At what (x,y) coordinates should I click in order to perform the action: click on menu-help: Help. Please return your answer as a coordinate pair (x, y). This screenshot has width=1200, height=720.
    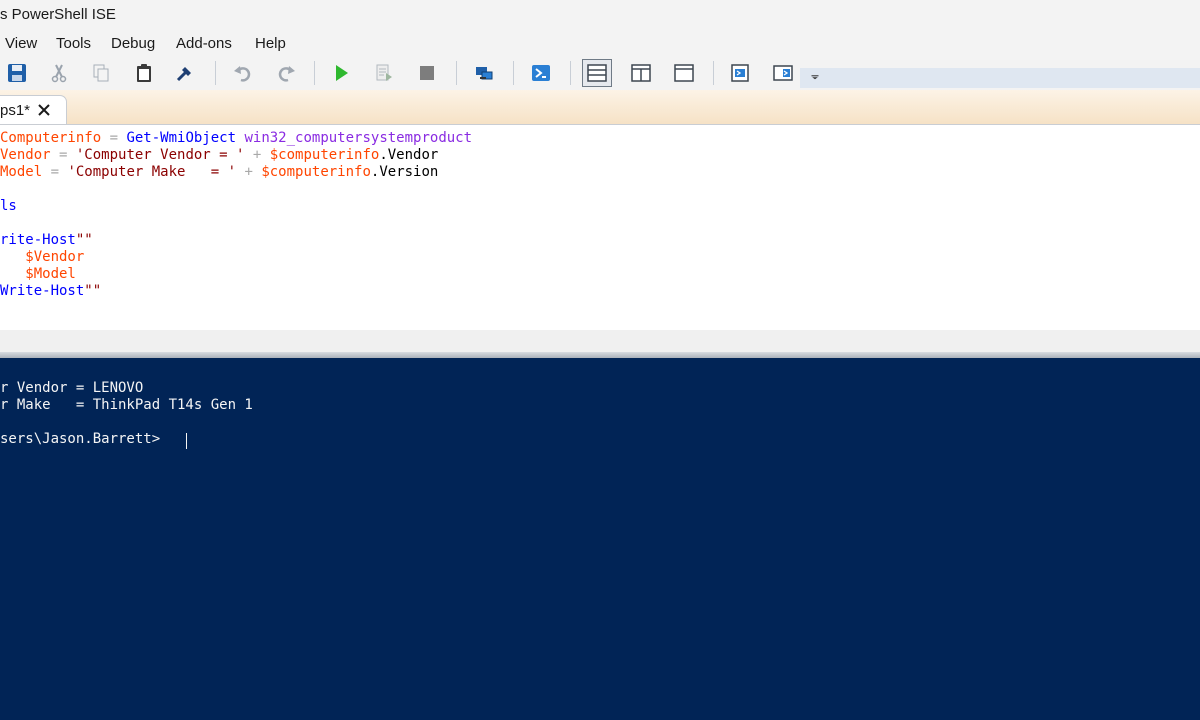
    Looking at the image, I should click on (270, 43).